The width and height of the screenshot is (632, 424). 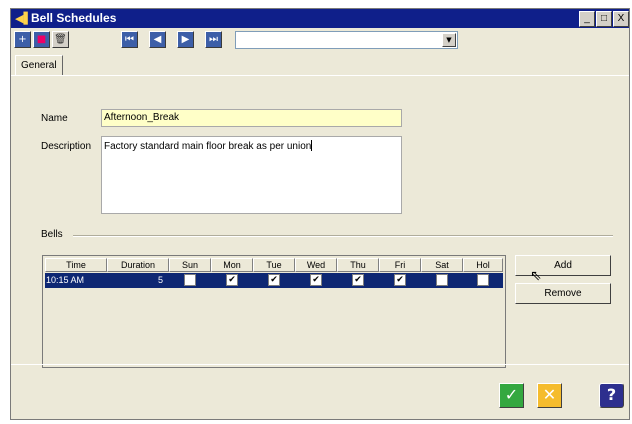 What do you see at coordinates (358, 265) in the screenshot?
I see `column-header-thu: Thu` at bounding box center [358, 265].